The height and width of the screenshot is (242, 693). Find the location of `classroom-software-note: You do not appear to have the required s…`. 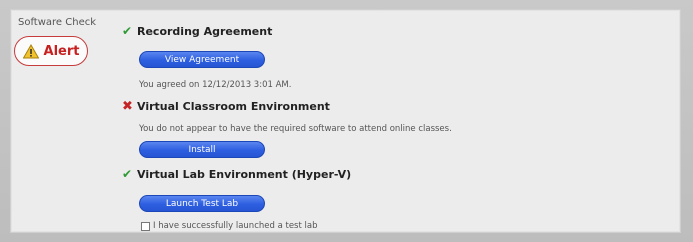

classroom-software-note: You do not appear to have the required s… is located at coordinates (295, 129).